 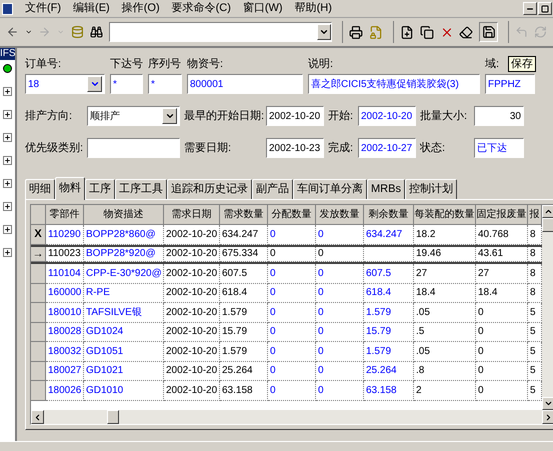 I want to click on search-icon, so click(x=96, y=32).